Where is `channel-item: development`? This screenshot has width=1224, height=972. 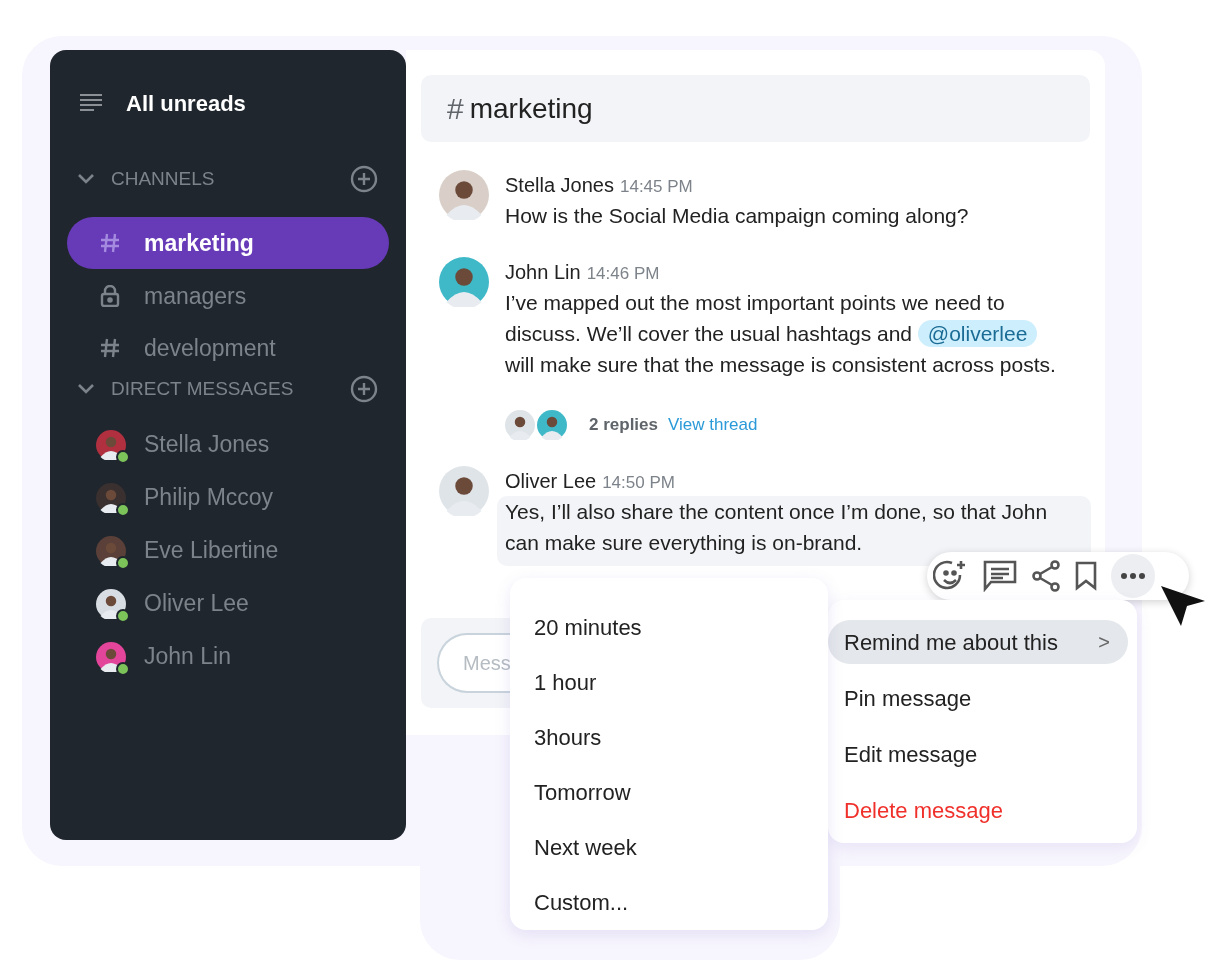 channel-item: development is located at coordinates (228, 348).